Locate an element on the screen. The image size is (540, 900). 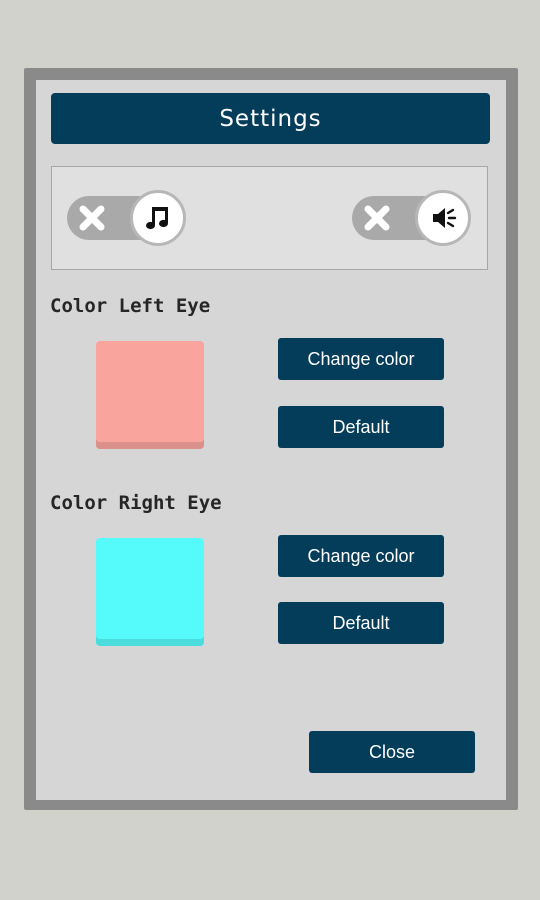
right-eye-default-button: Default is located at coordinates (361, 623).